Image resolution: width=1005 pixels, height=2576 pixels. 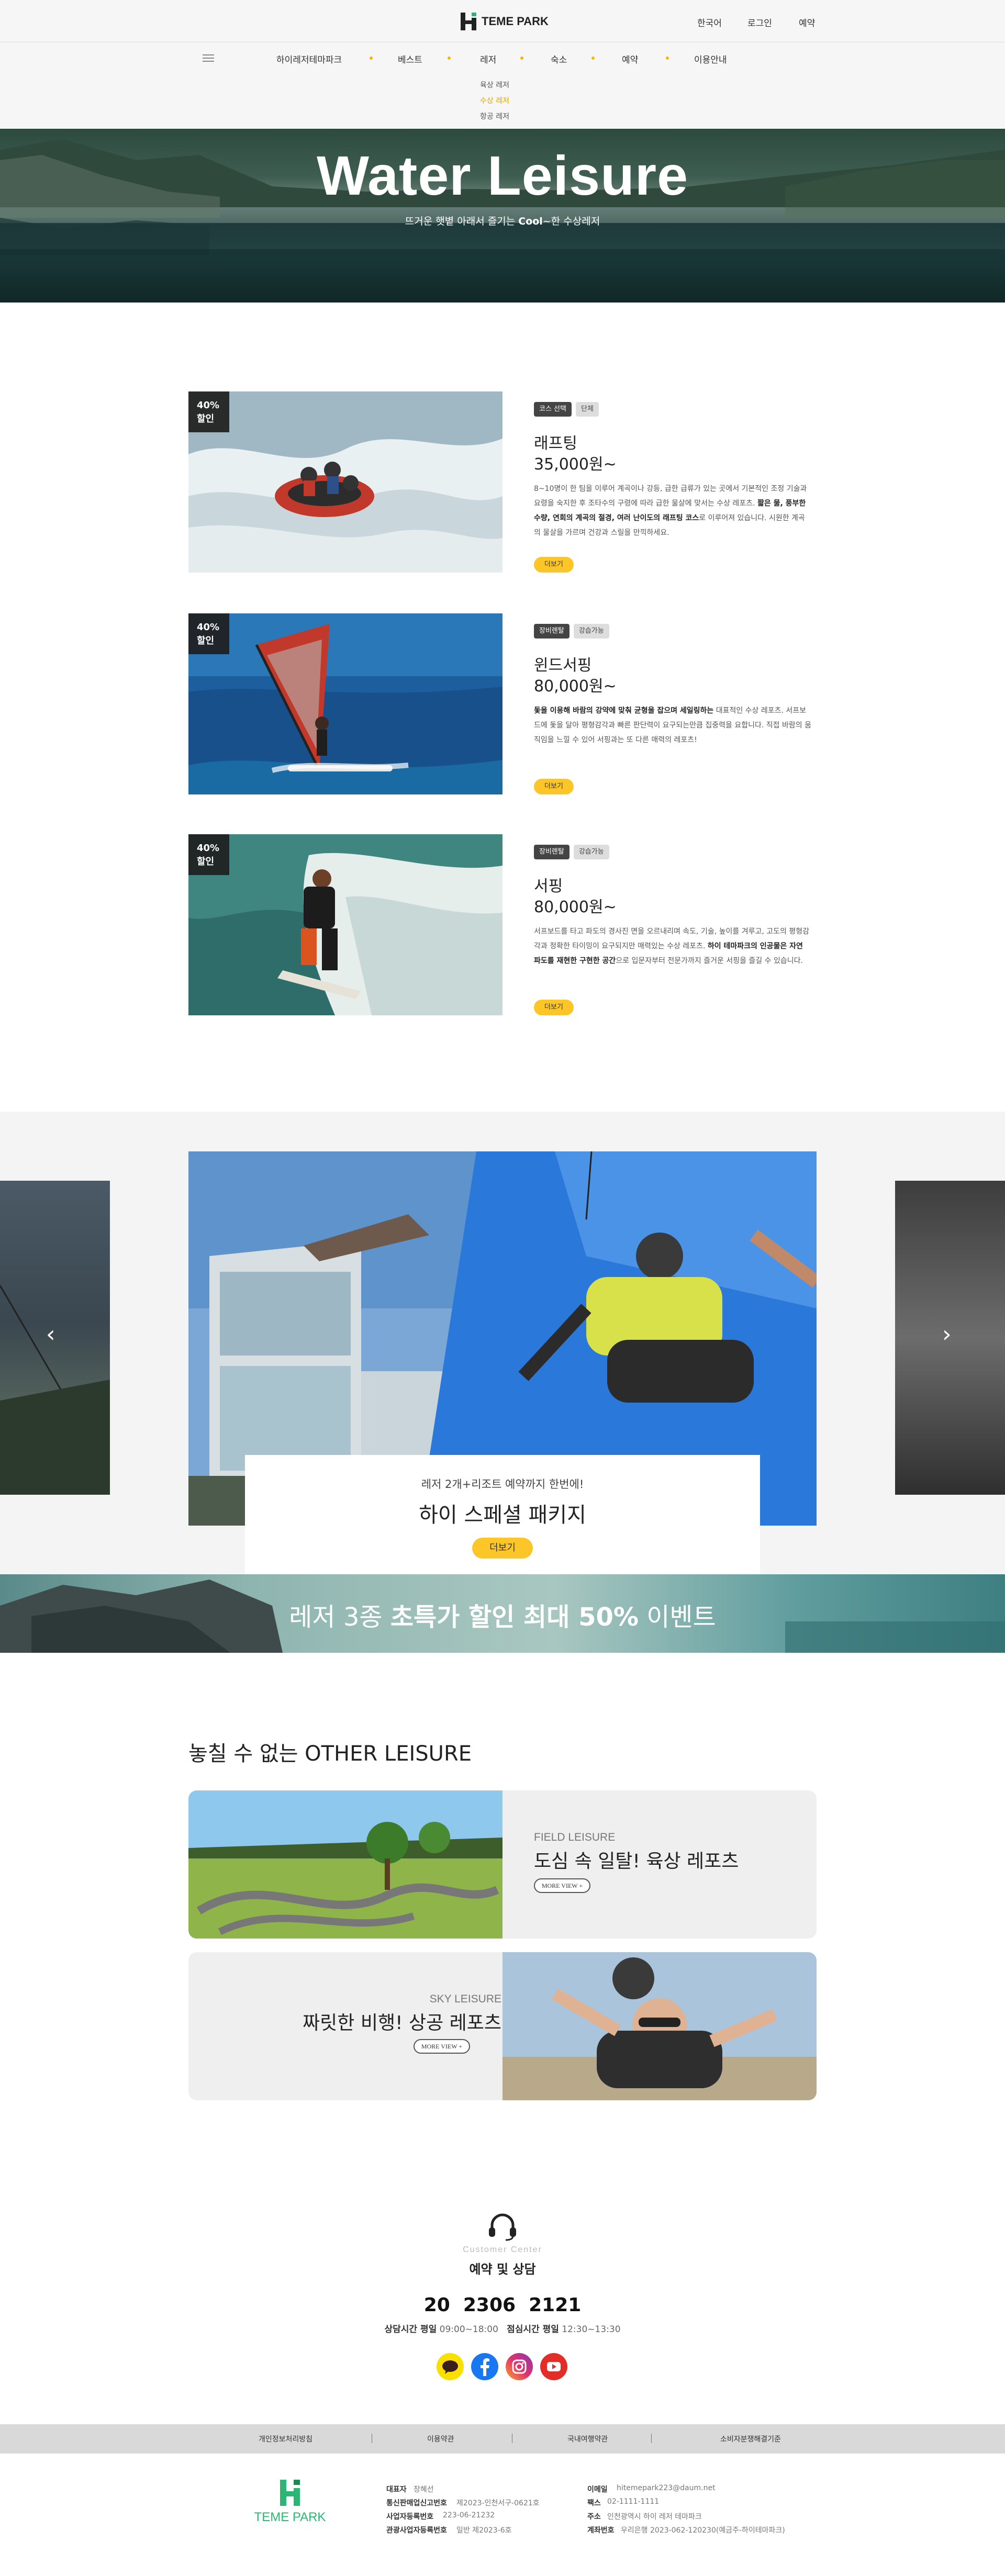 I want to click on package-more-button: 더보기, so click(x=502, y=1548).